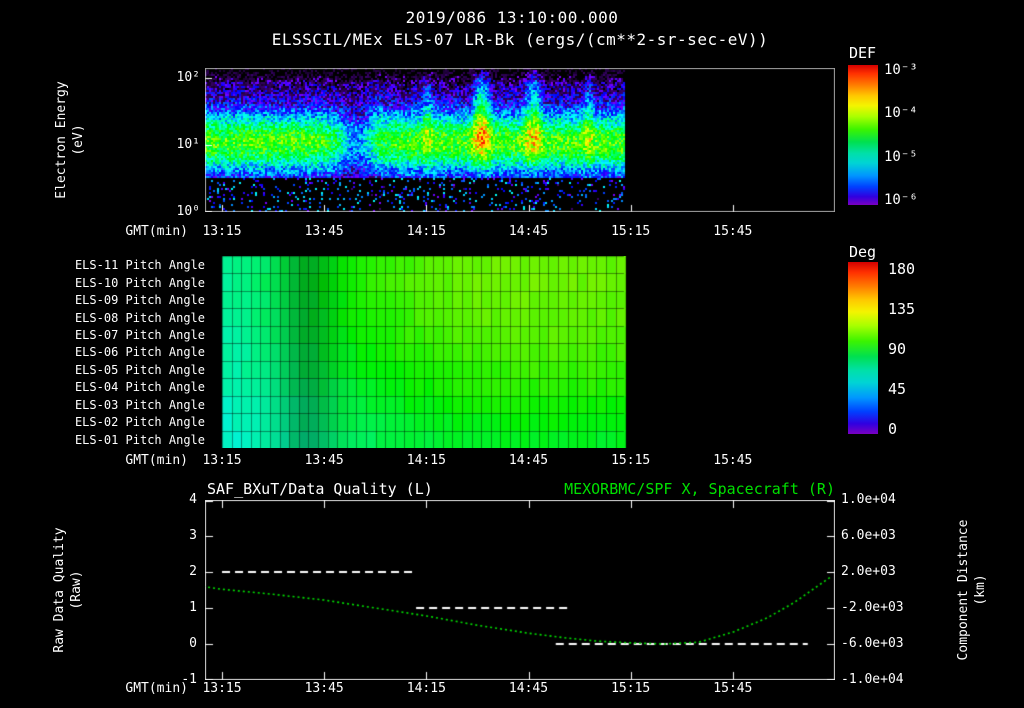  I want to click on gmt-axis-label-2: GMT(min), so click(156, 460).